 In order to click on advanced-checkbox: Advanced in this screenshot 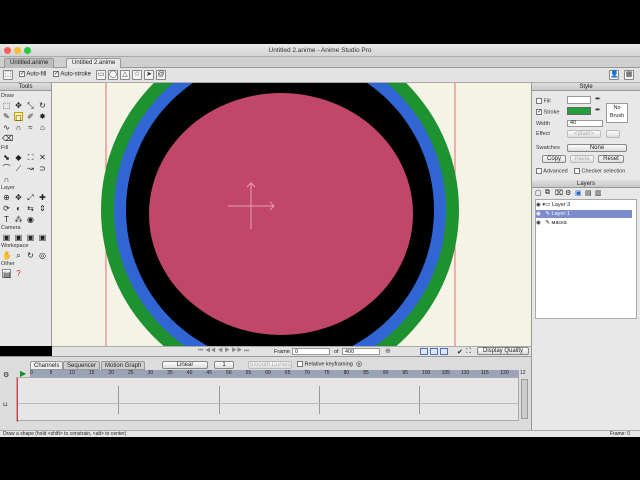, I will do `click(552, 171)`.